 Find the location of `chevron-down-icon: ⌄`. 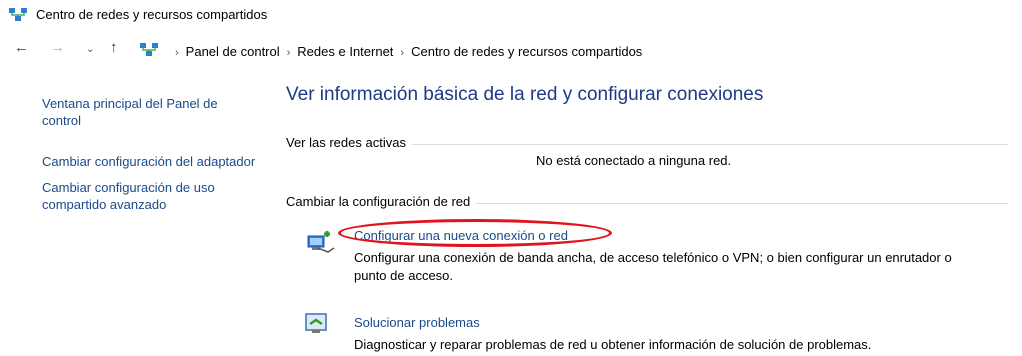

chevron-down-icon: ⌄ is located at coordinates (90, 50).